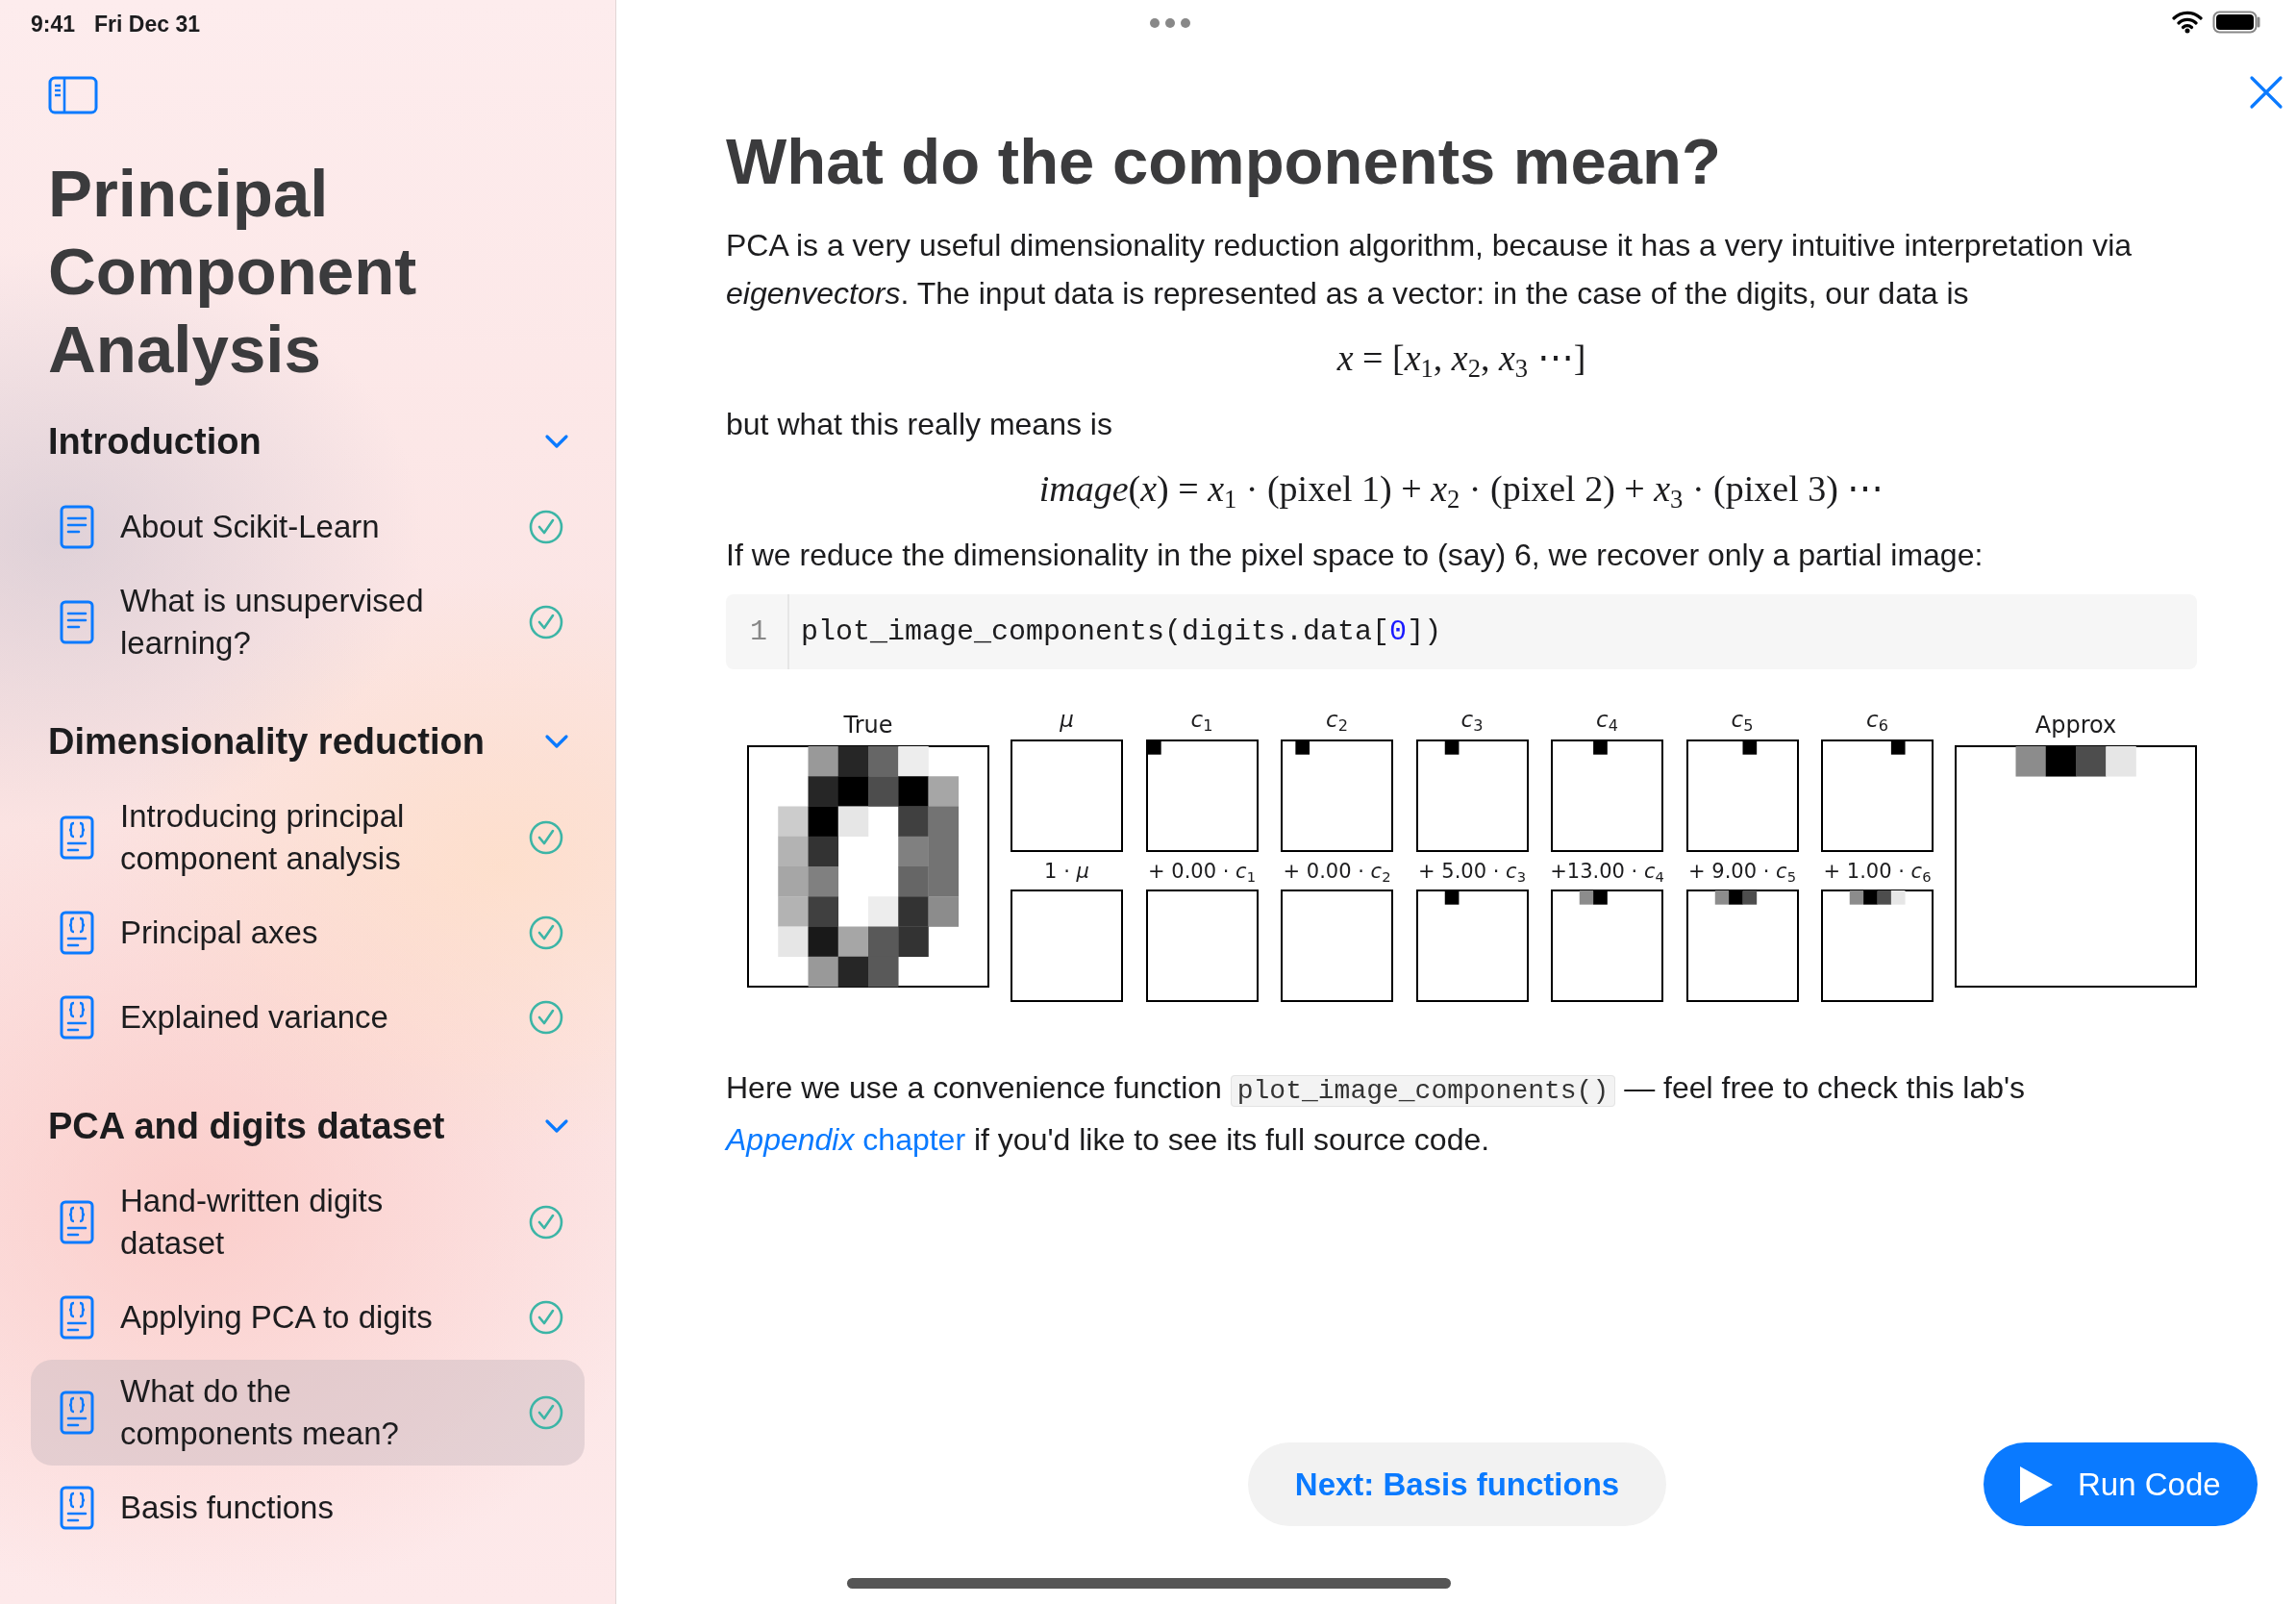 Image resolution: width=2296 pixels, height=1604 pixels. What do you see at coordinates (2266, 92) in the screenshot?
I see `close-icon` at bounding box center [2266, 92].